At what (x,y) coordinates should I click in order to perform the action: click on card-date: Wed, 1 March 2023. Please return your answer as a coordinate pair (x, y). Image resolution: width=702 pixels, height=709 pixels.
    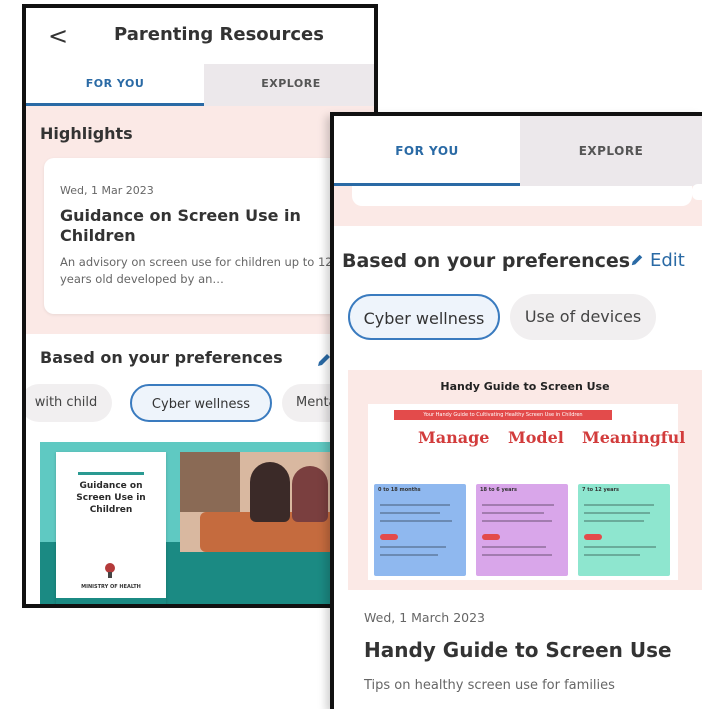
    Looking at the image, I should click on (425, 617).